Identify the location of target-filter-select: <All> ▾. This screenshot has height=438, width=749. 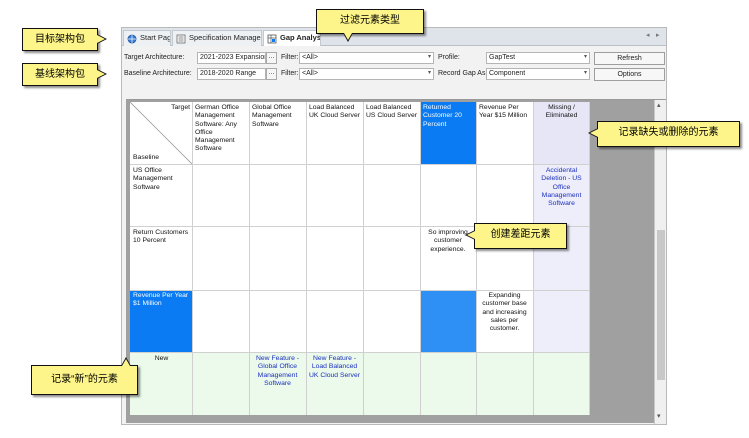
(366, 58).